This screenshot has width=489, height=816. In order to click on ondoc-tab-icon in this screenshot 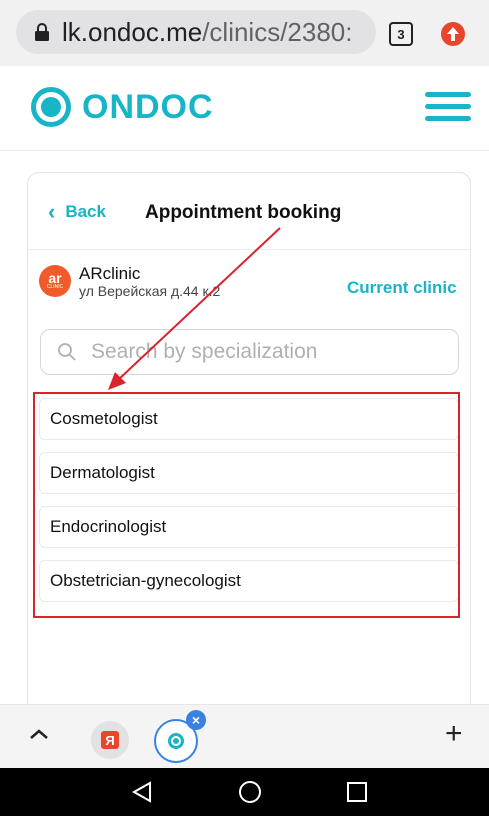, I will do `click(176, 741)`.